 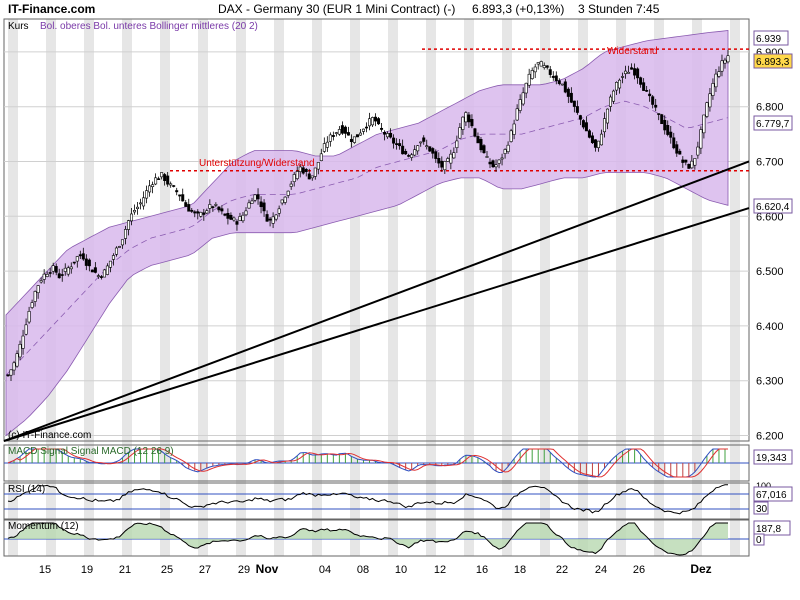 What do you see at coordinates (205, 570) in the screenshot?
I see `x-tick-label: 27` at bounding box center [205, 570].